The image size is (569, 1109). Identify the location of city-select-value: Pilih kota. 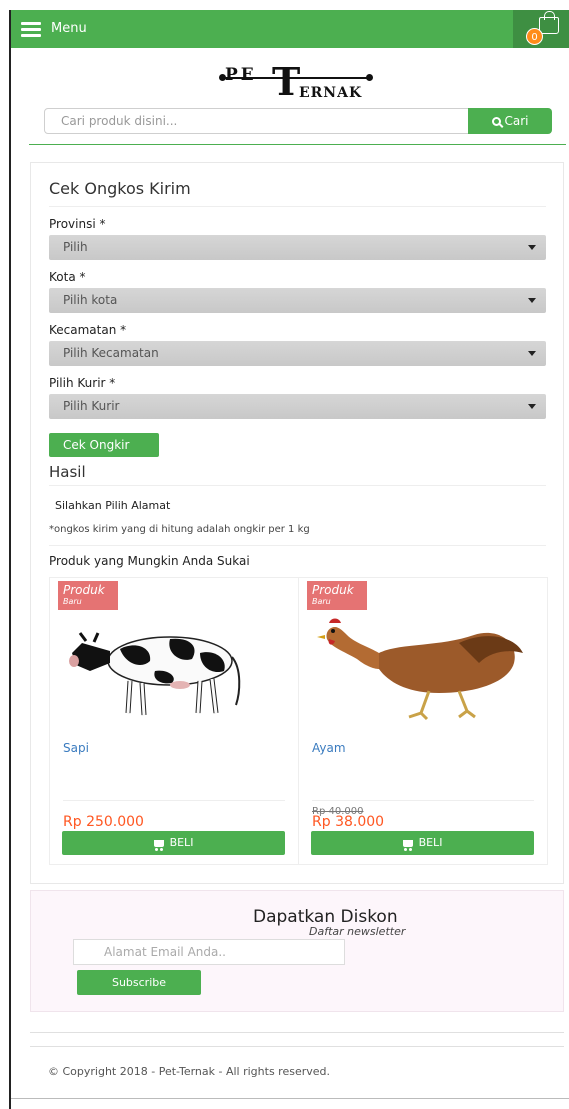
(90, 300).